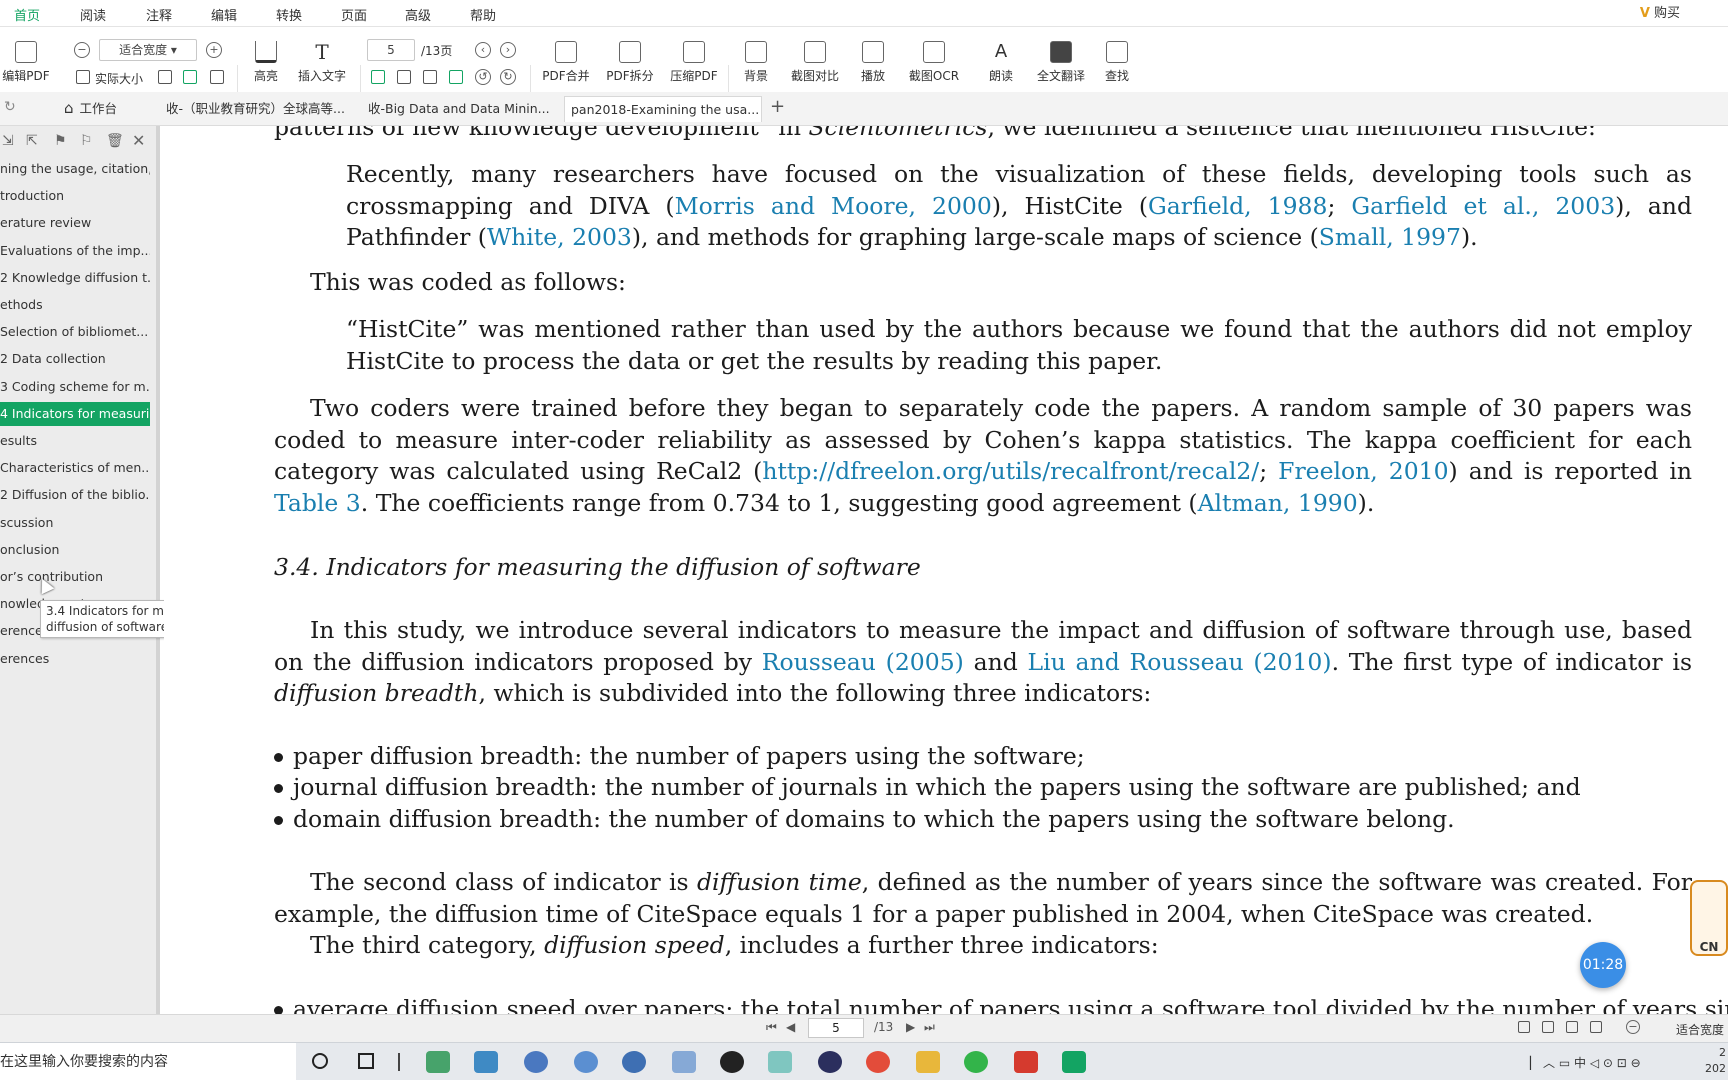  I want to click on citation-link: Small, 1997, so click(1390, 237).